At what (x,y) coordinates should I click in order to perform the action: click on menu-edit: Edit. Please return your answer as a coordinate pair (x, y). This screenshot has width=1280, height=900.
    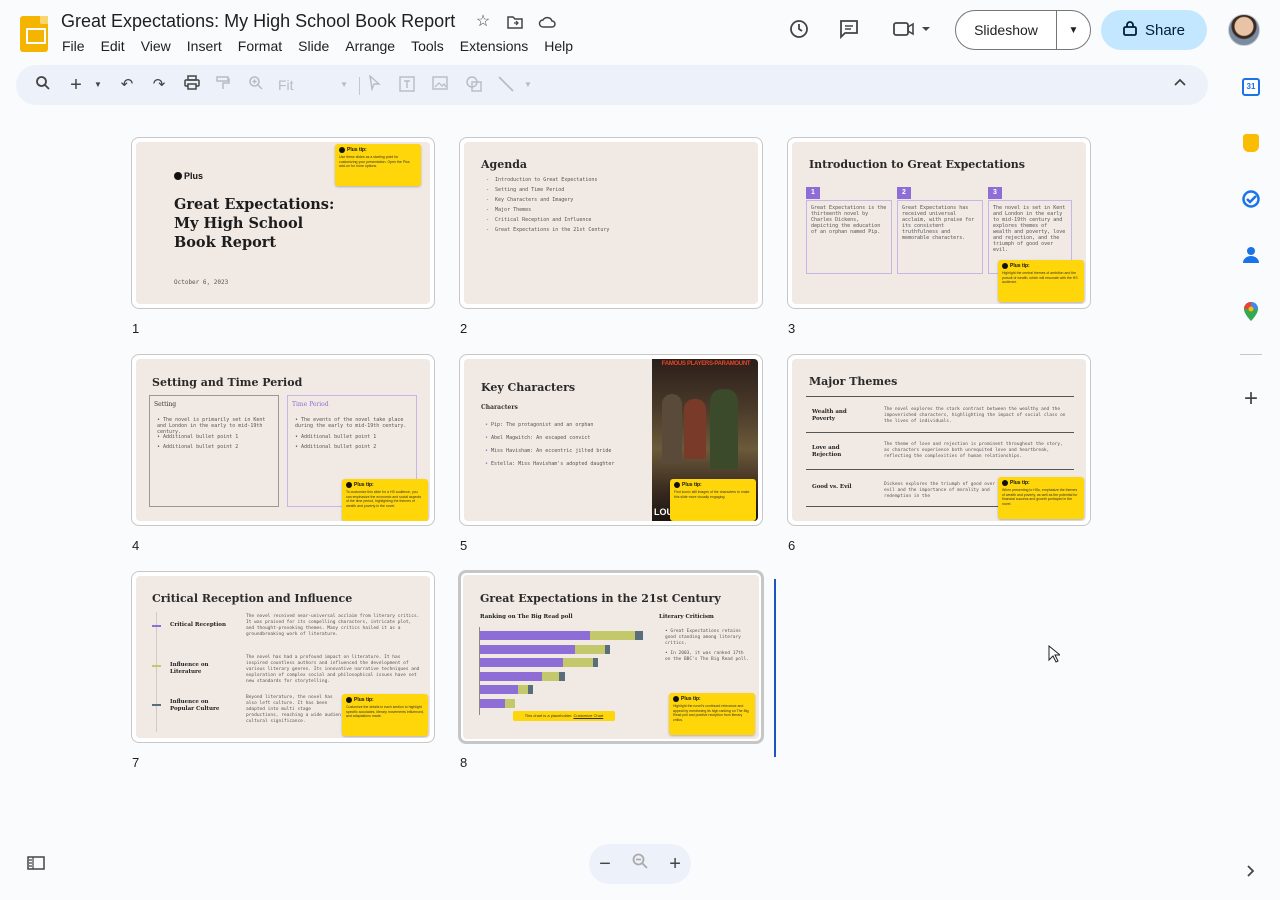
    Looking at the image, I should click on (117, 46).